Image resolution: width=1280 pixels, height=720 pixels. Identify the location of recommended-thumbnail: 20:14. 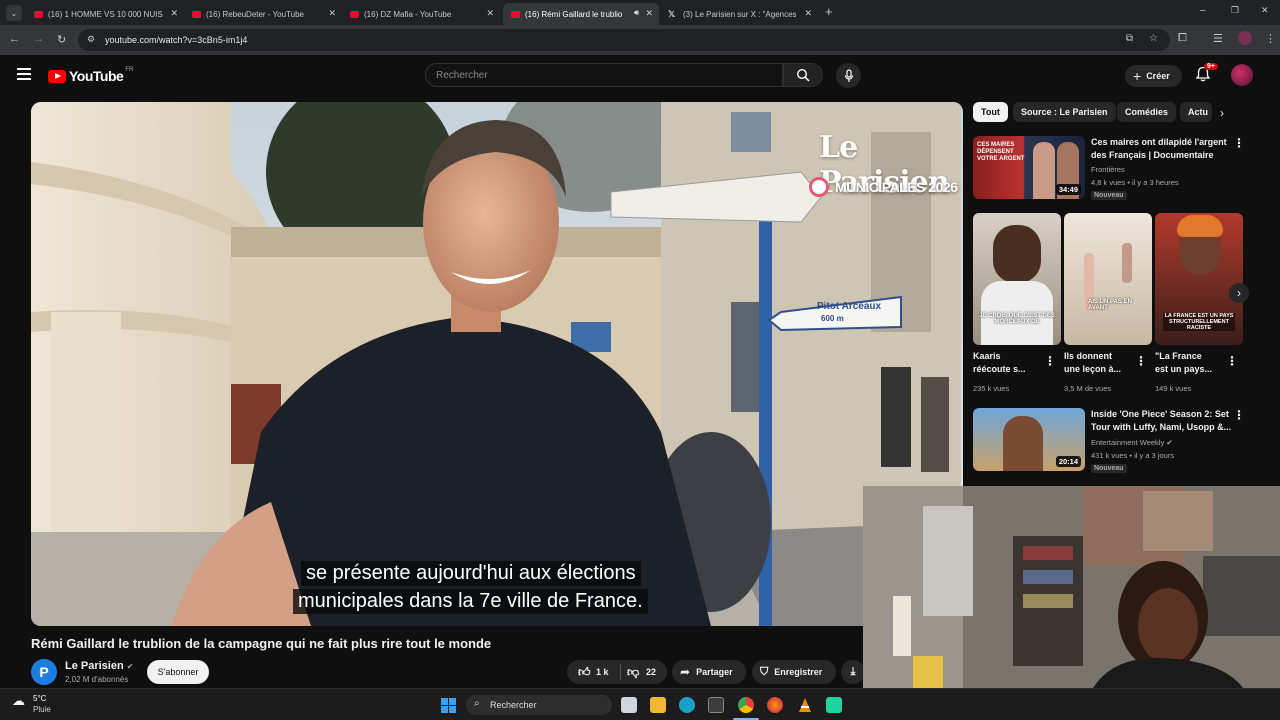
(1029, 439).